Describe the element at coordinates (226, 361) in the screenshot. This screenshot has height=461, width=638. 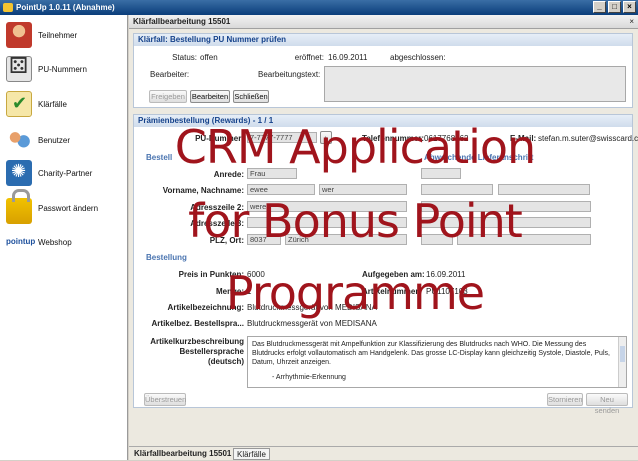
I see `article-long-label-3: (deutsch)` at that location.